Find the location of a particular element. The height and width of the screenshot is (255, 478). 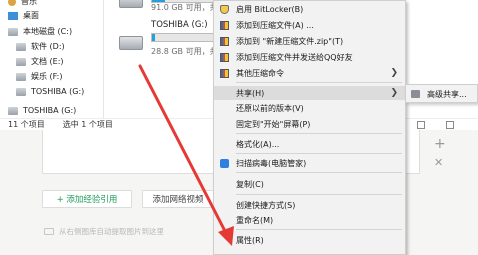

drive-name: TOSHIBA (G:) is located at coordinates (179, 25).